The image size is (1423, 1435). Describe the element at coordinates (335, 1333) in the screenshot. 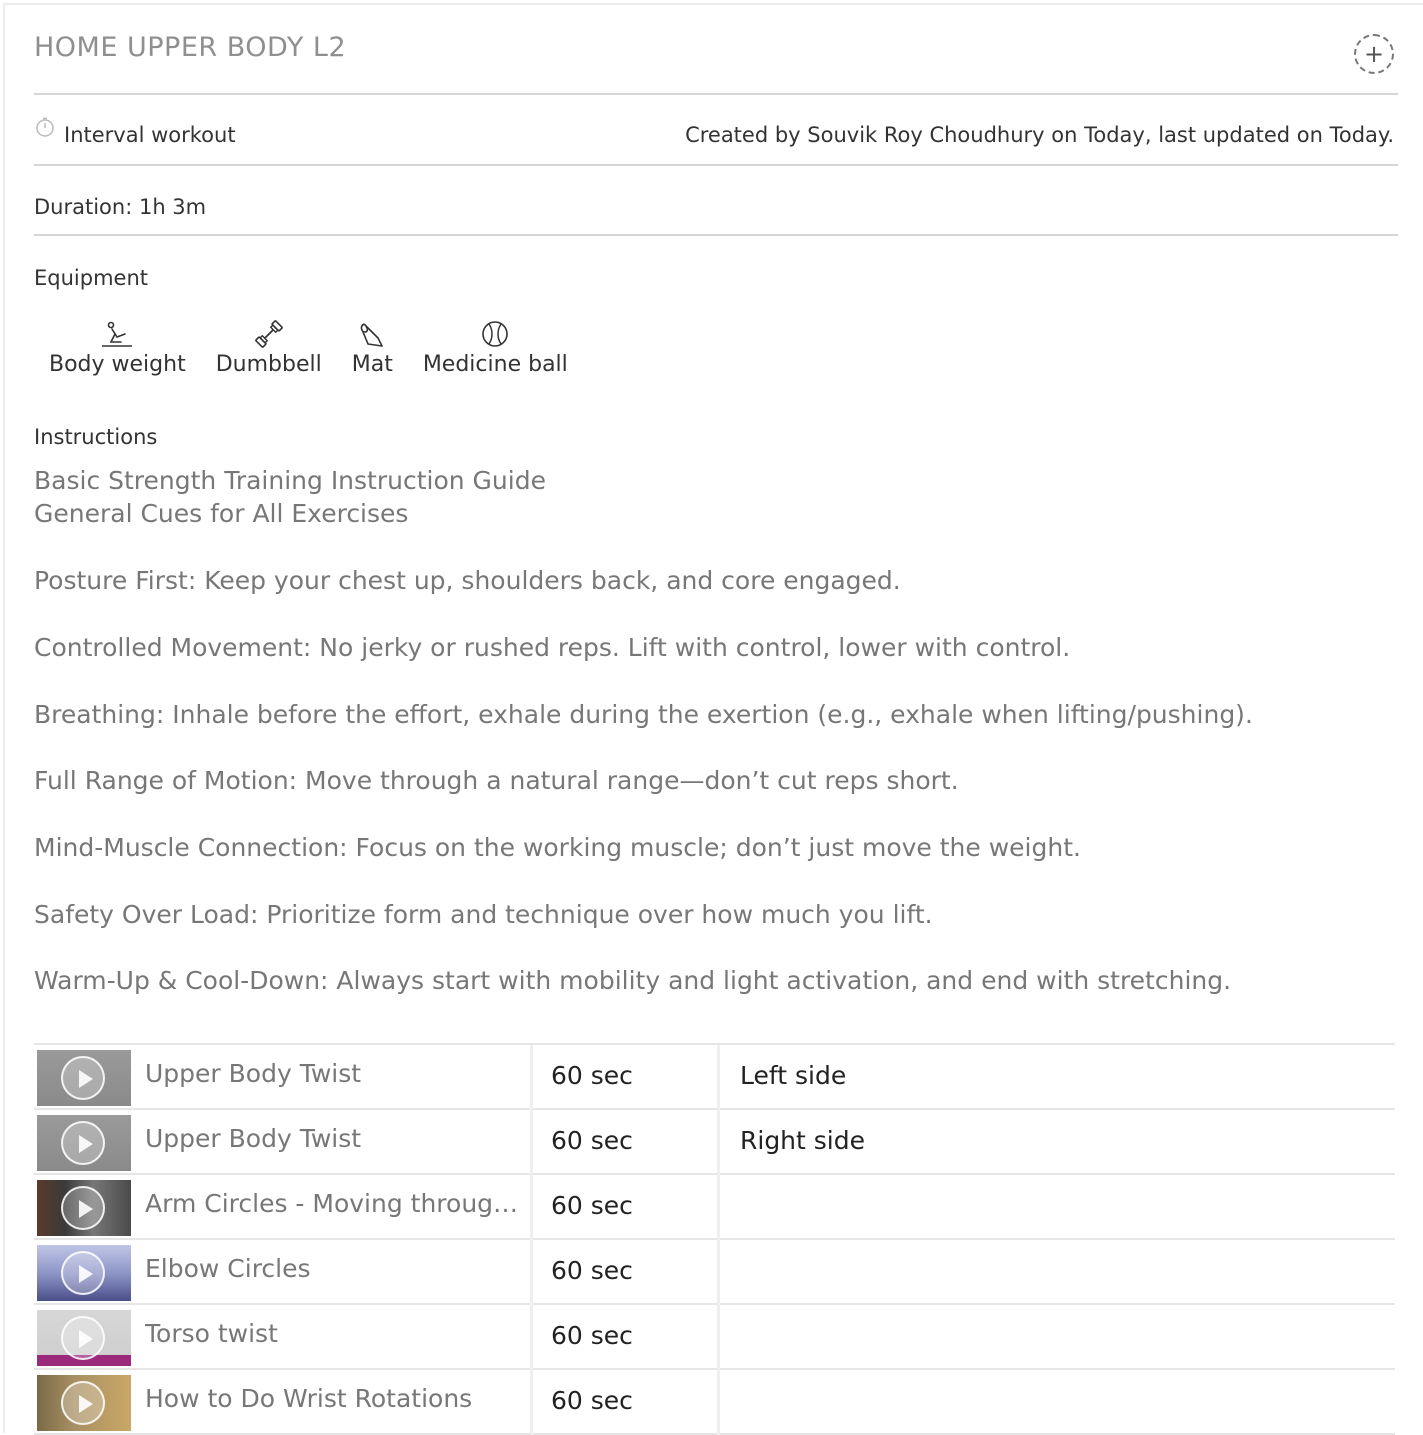

I see `exercise-name: Torso twist` at that location.